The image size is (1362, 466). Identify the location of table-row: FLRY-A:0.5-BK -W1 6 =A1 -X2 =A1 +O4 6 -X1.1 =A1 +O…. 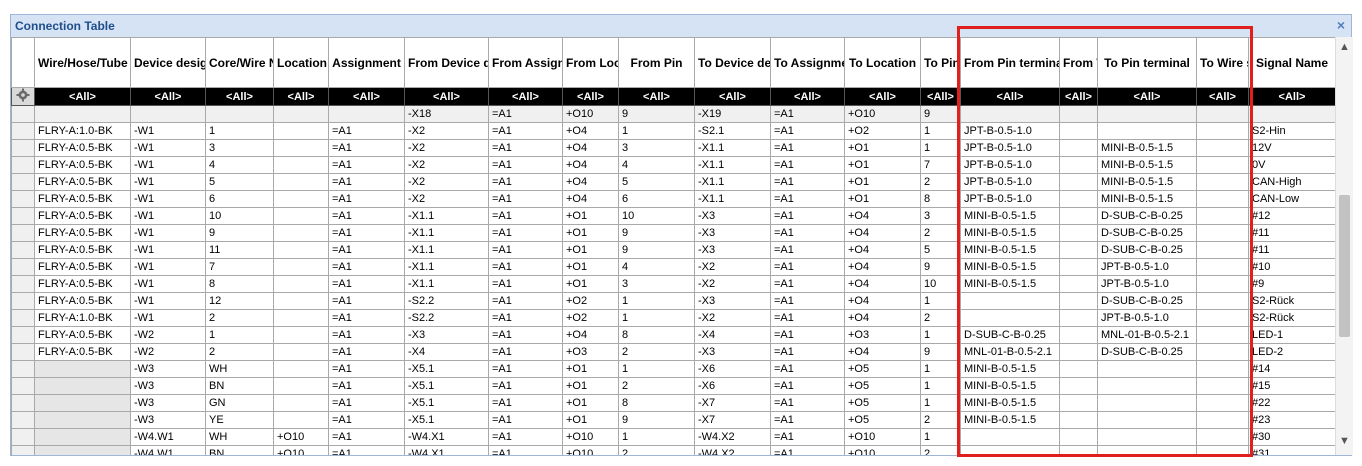
(673, 199).